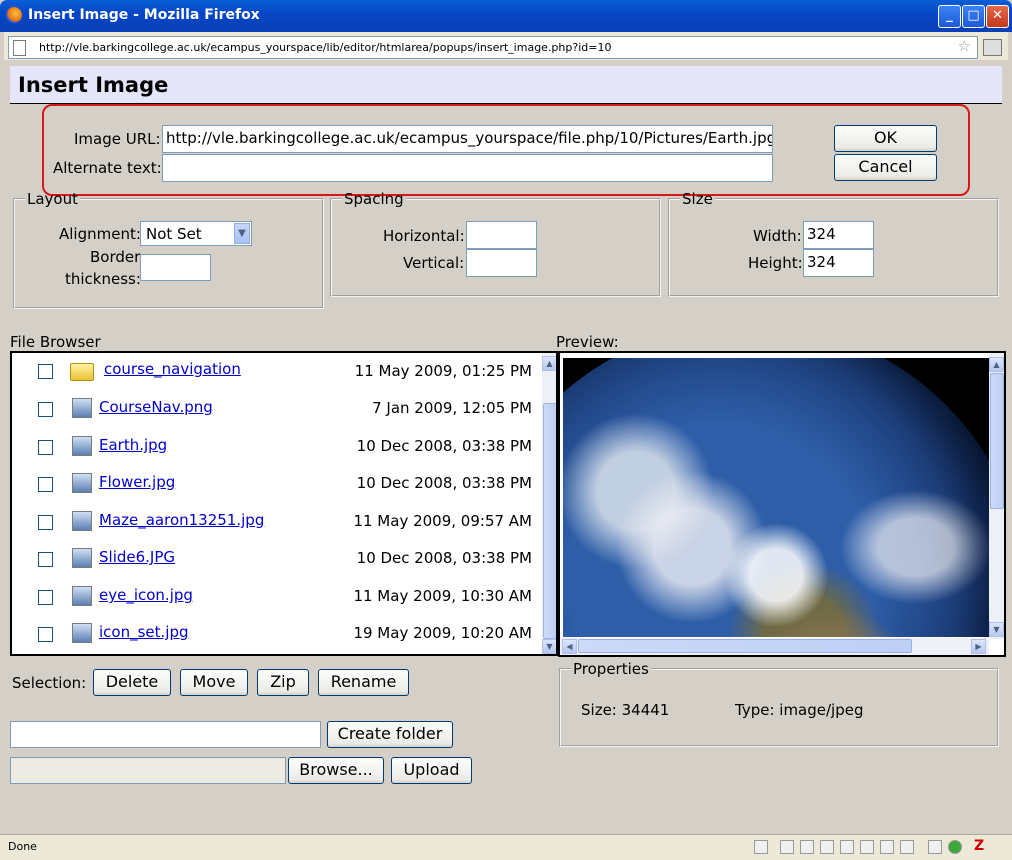 The height and width of the screenshot is (860, 1012). Describe the element at coordinates (133, 445) in the screenshot. I see `file-name-link: Earth.jpg` at that location.